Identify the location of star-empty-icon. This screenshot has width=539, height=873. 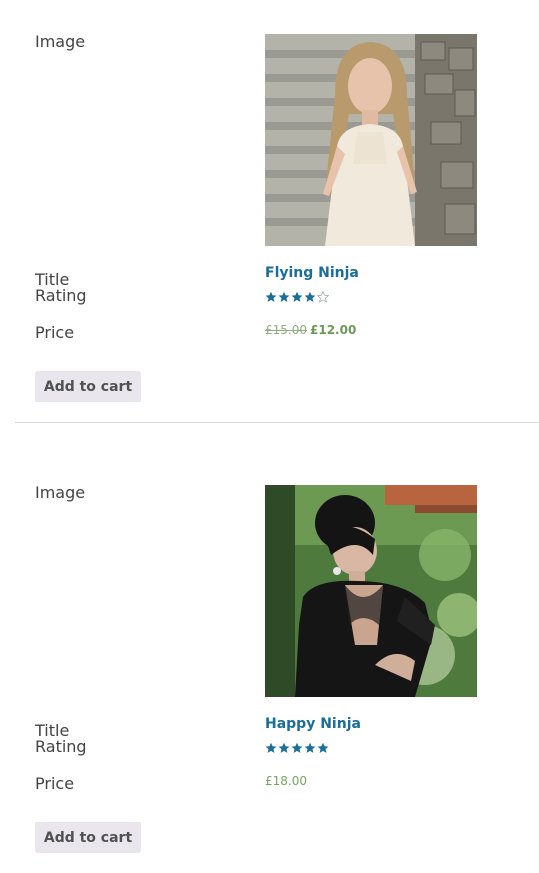
(323, 297).